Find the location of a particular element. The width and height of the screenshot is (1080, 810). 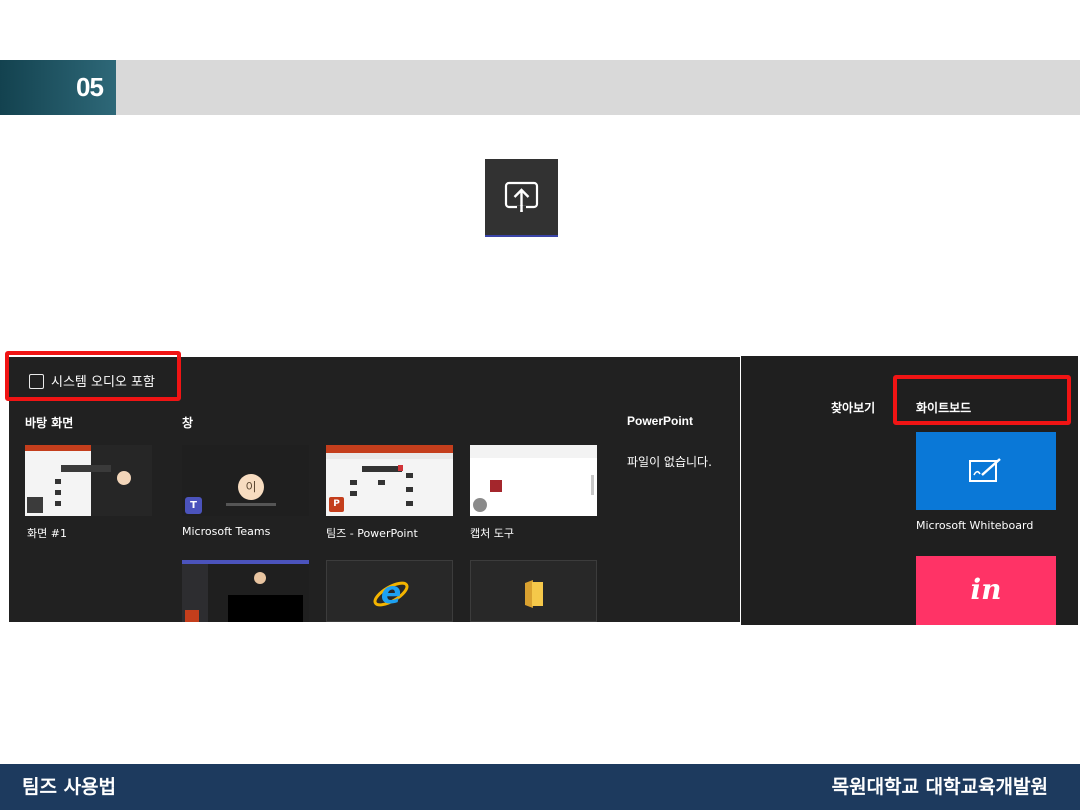

window-thumbnail-internet-explorer: e is located at coordinates (389, 591).